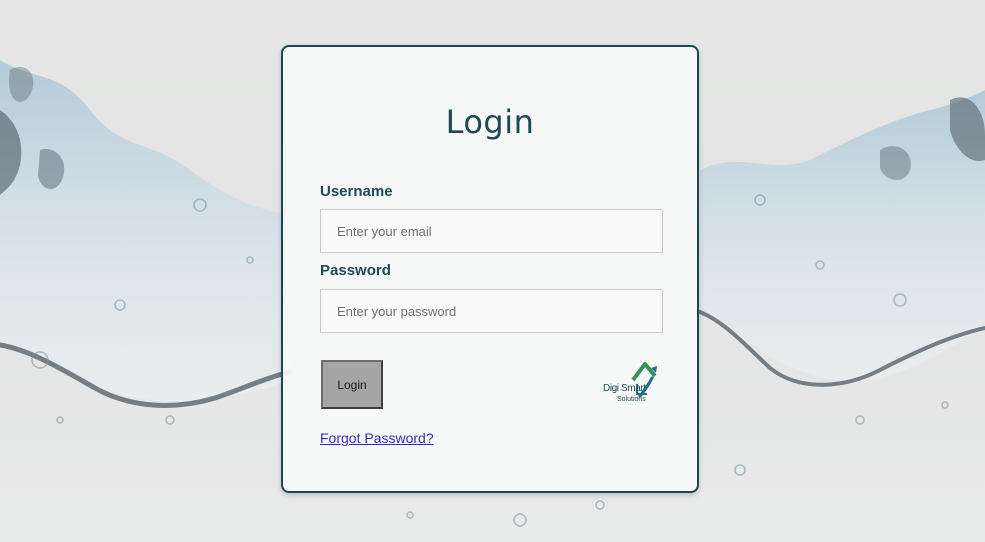 The height and width of the screenshot is (542, 985). I want to click on password-label: Password, so click(355, 270).